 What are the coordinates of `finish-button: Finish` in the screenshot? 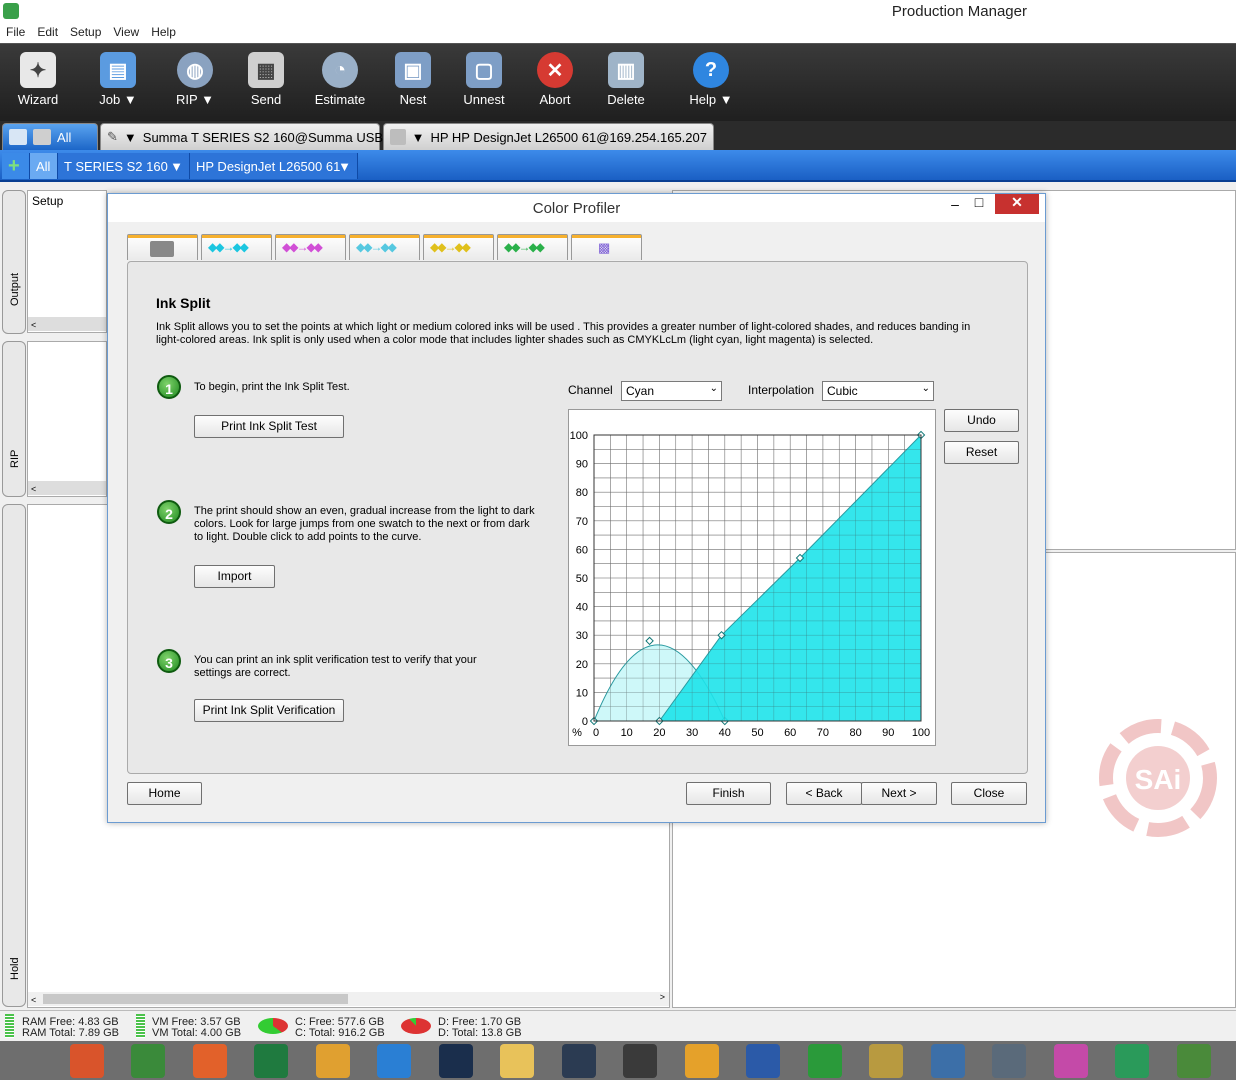 It's located at (728, 793).